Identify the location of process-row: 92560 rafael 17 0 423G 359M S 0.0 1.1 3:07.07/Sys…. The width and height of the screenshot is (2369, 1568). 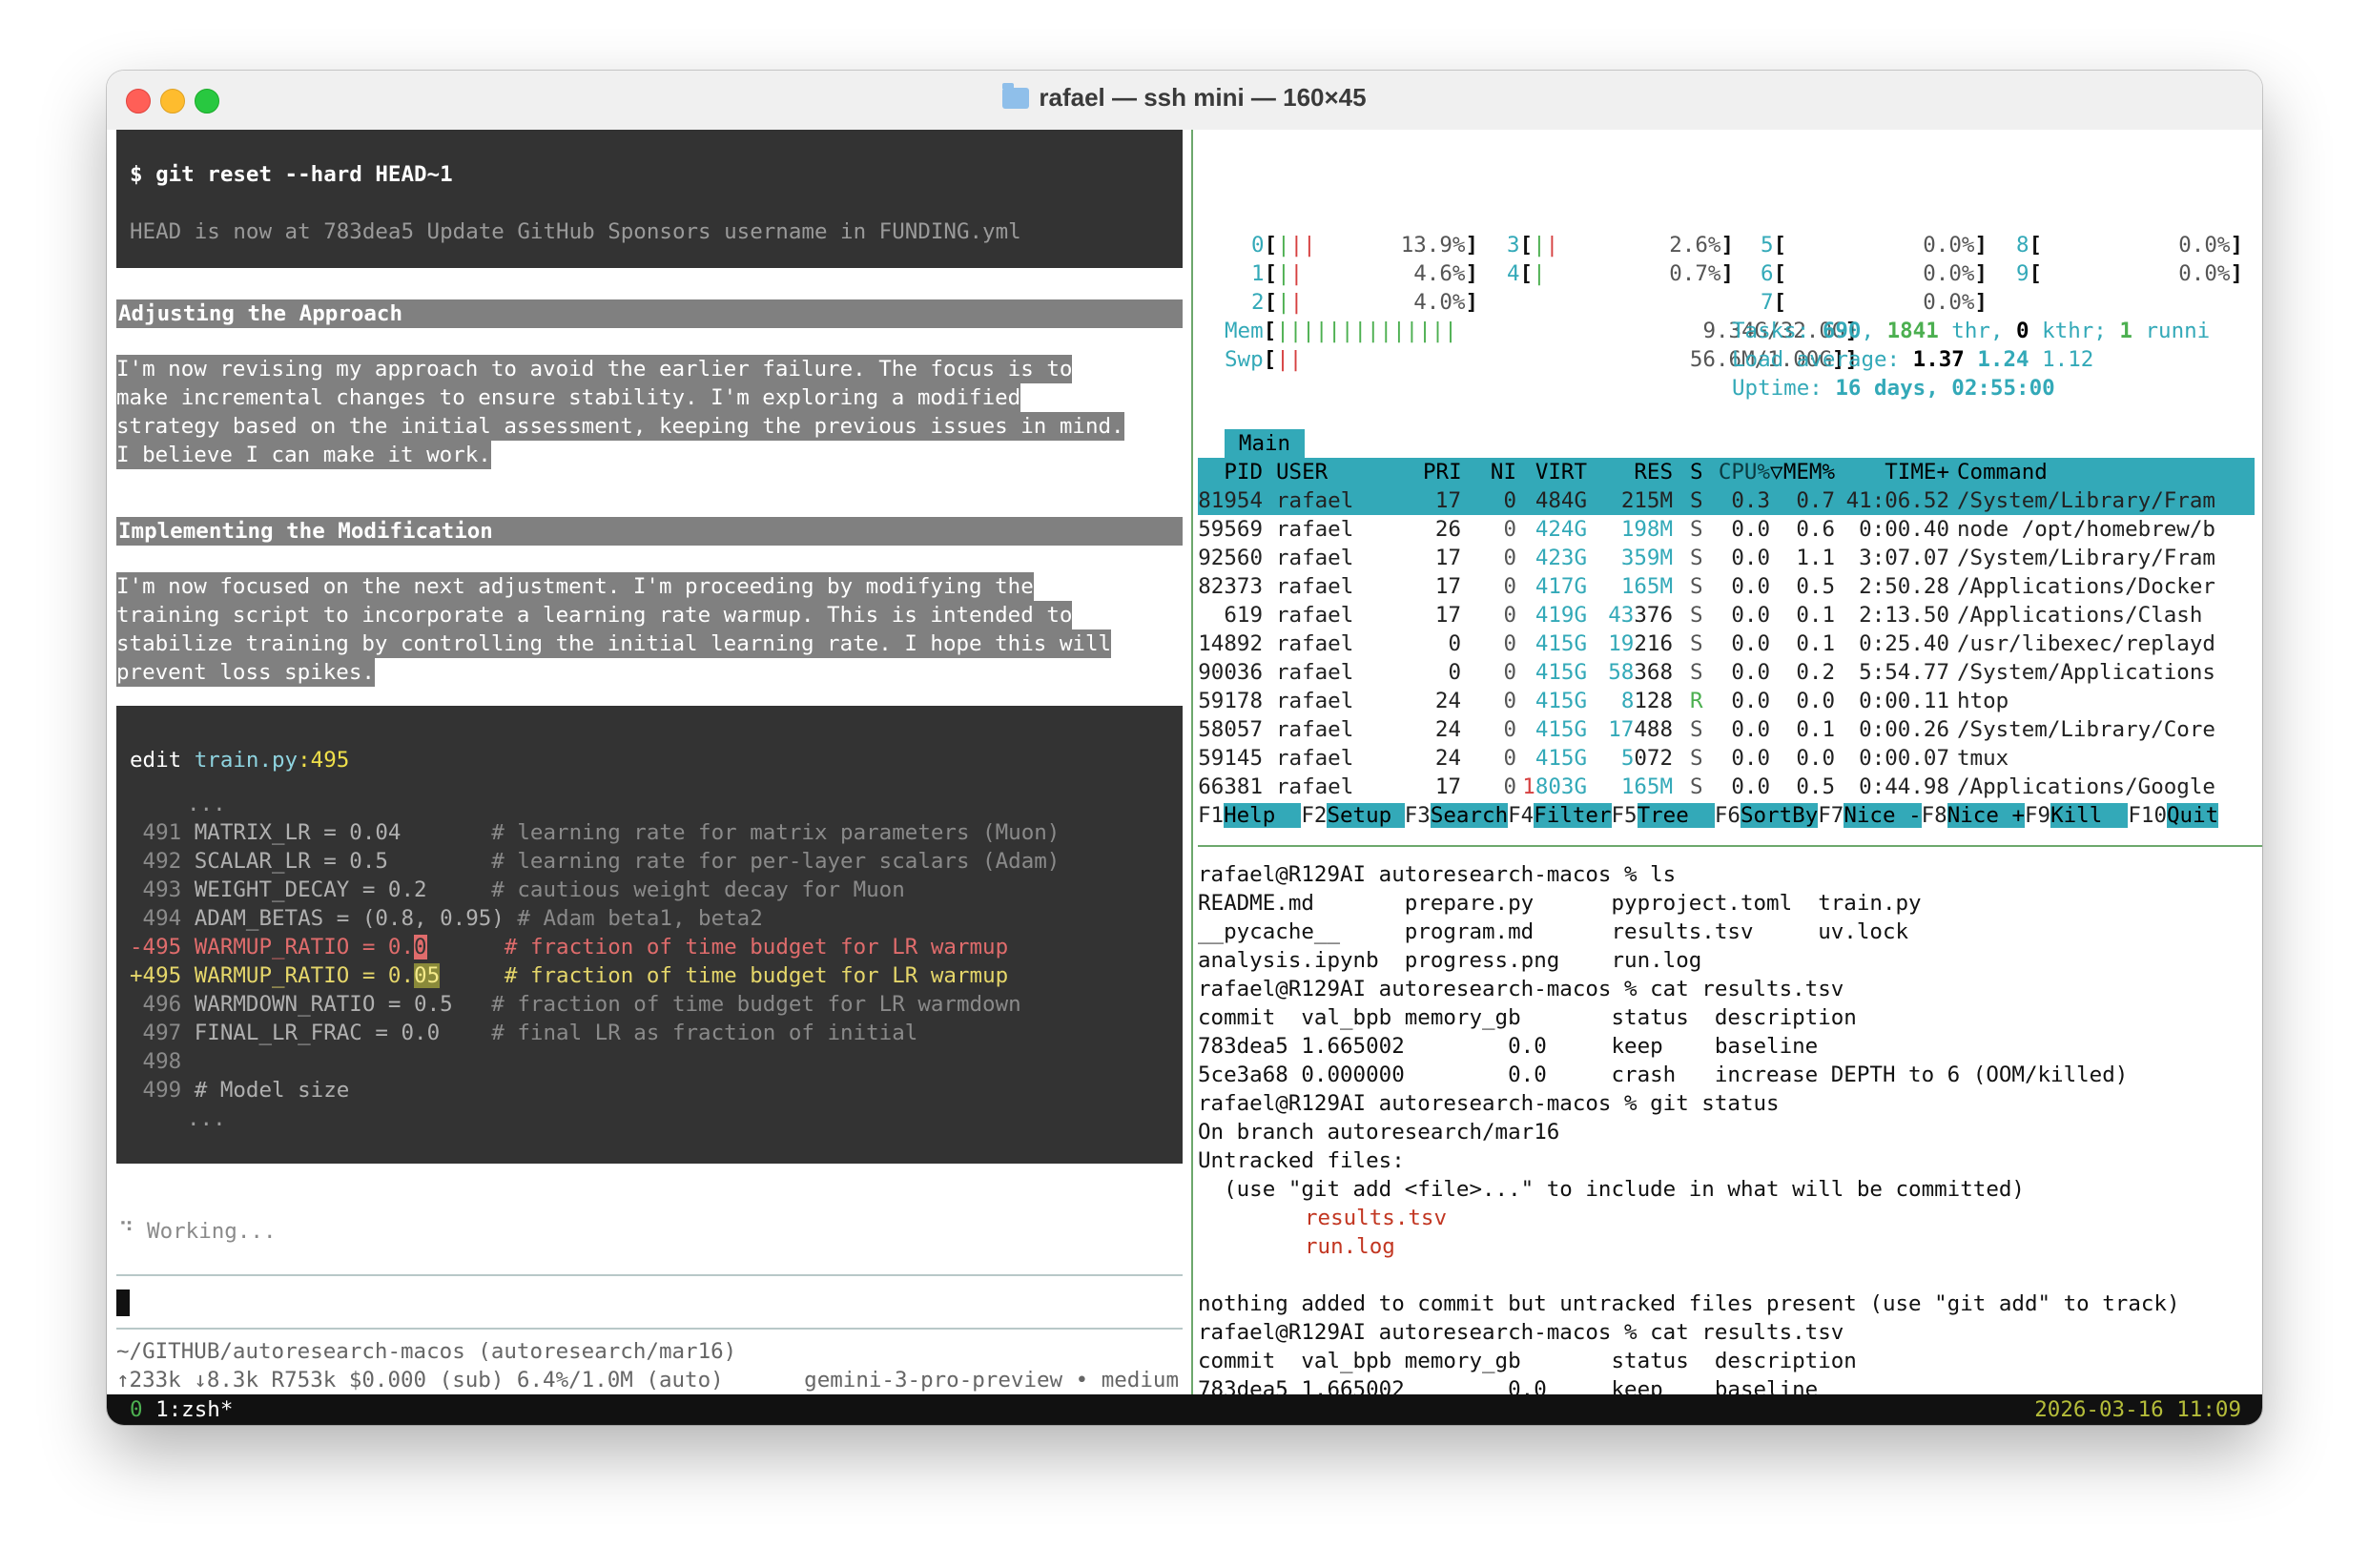
(1726, 558).